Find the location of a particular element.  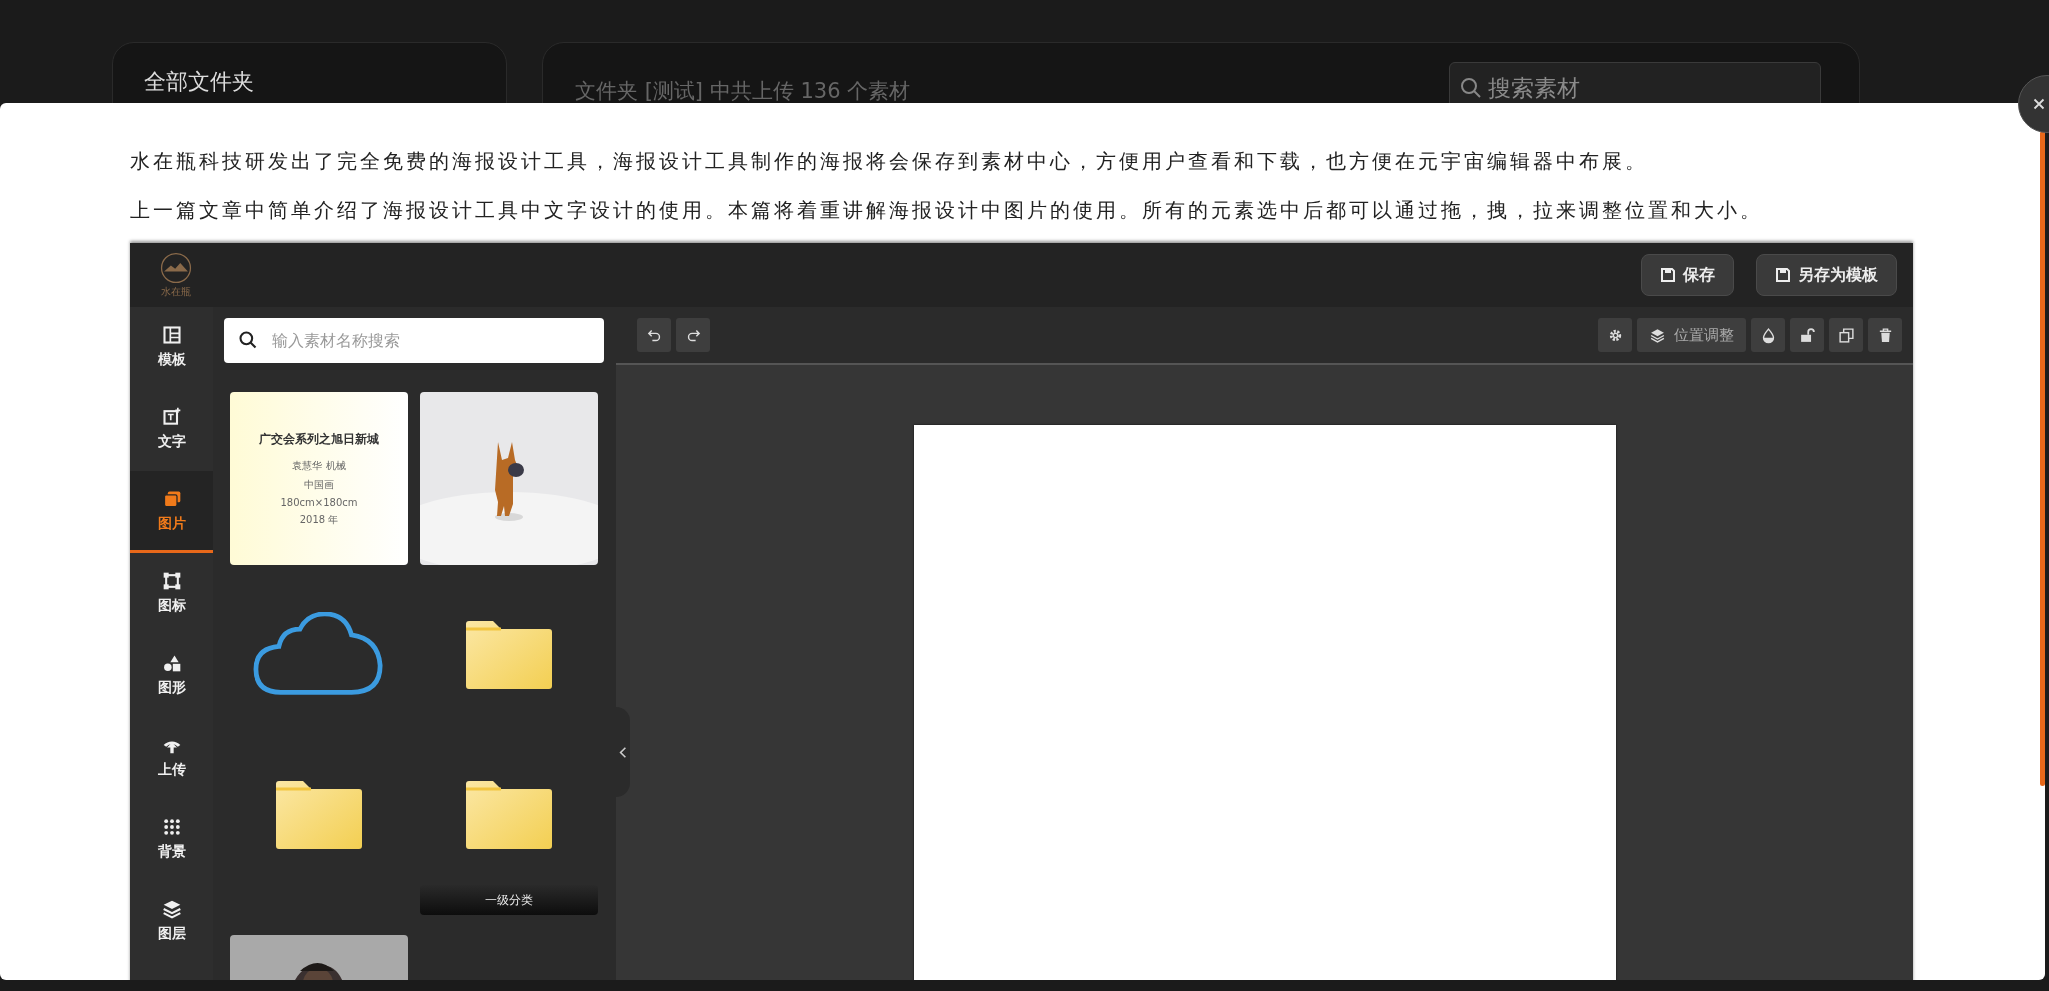

upload-summary: 文件夹 [测试] 中共上传 136 个素材 is located at coordinates (743, 91).